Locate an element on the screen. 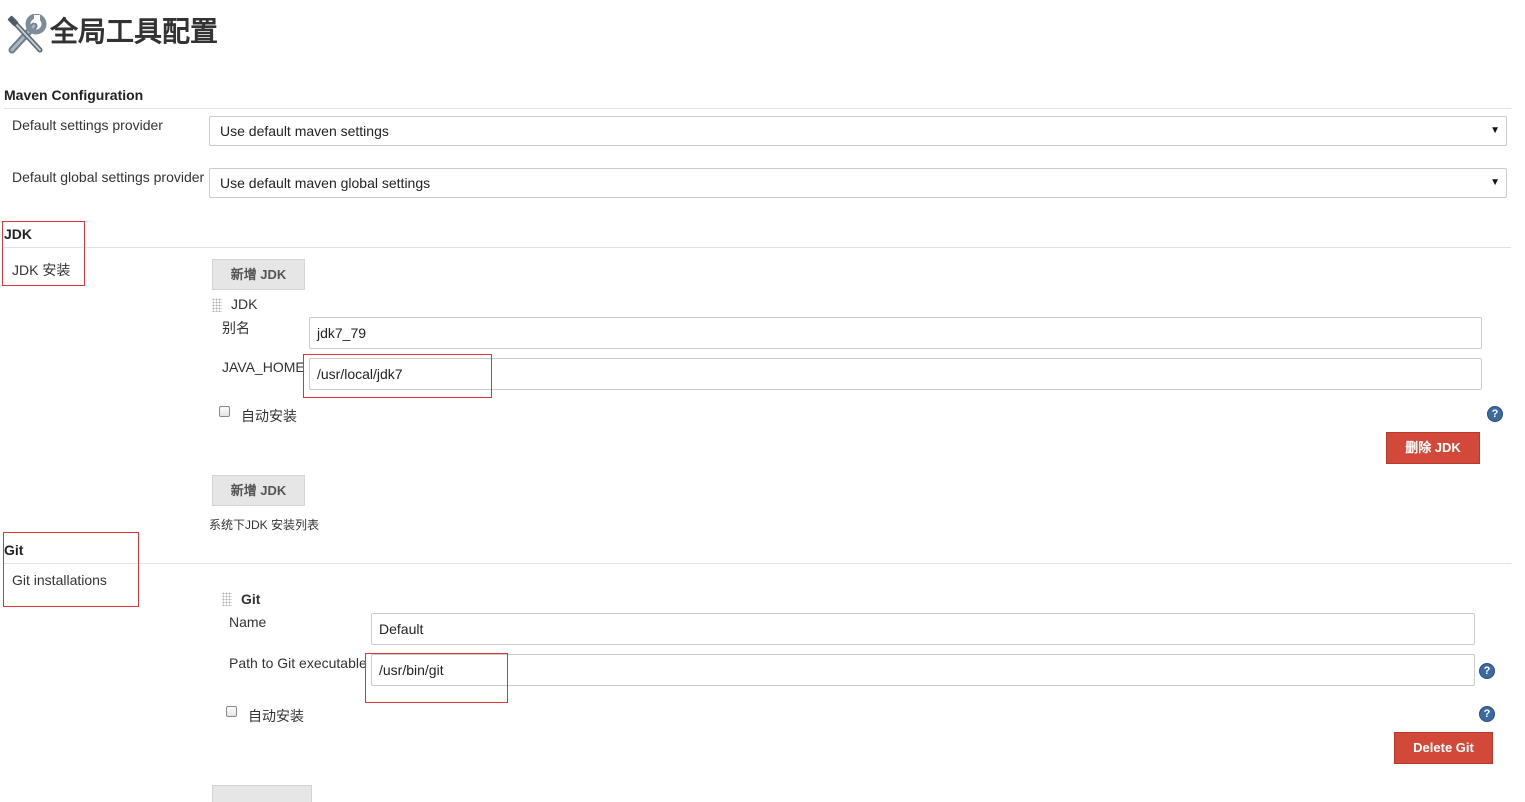 The image size is (1525, 802). java-home-label: JAVA_HOME is located at coordinates (263, 367).